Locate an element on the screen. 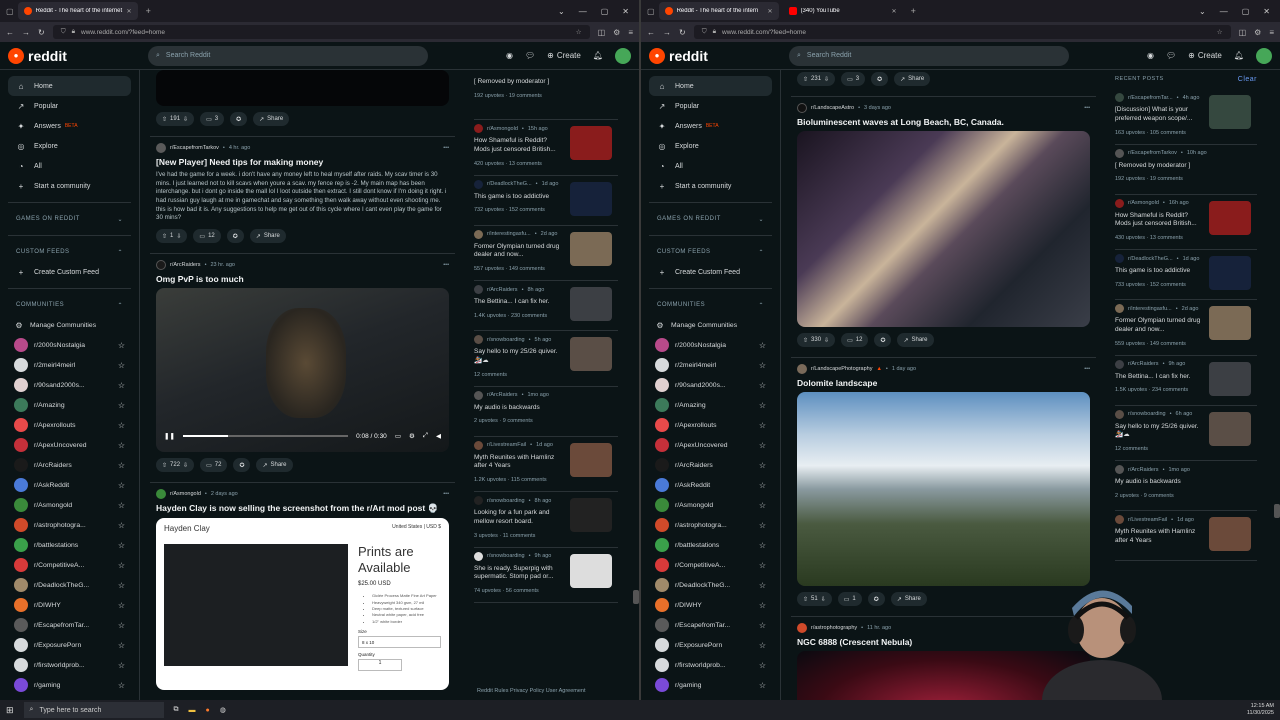  community-item: r/CompetitiveA... ☆ is located at coordinates (710, 565).